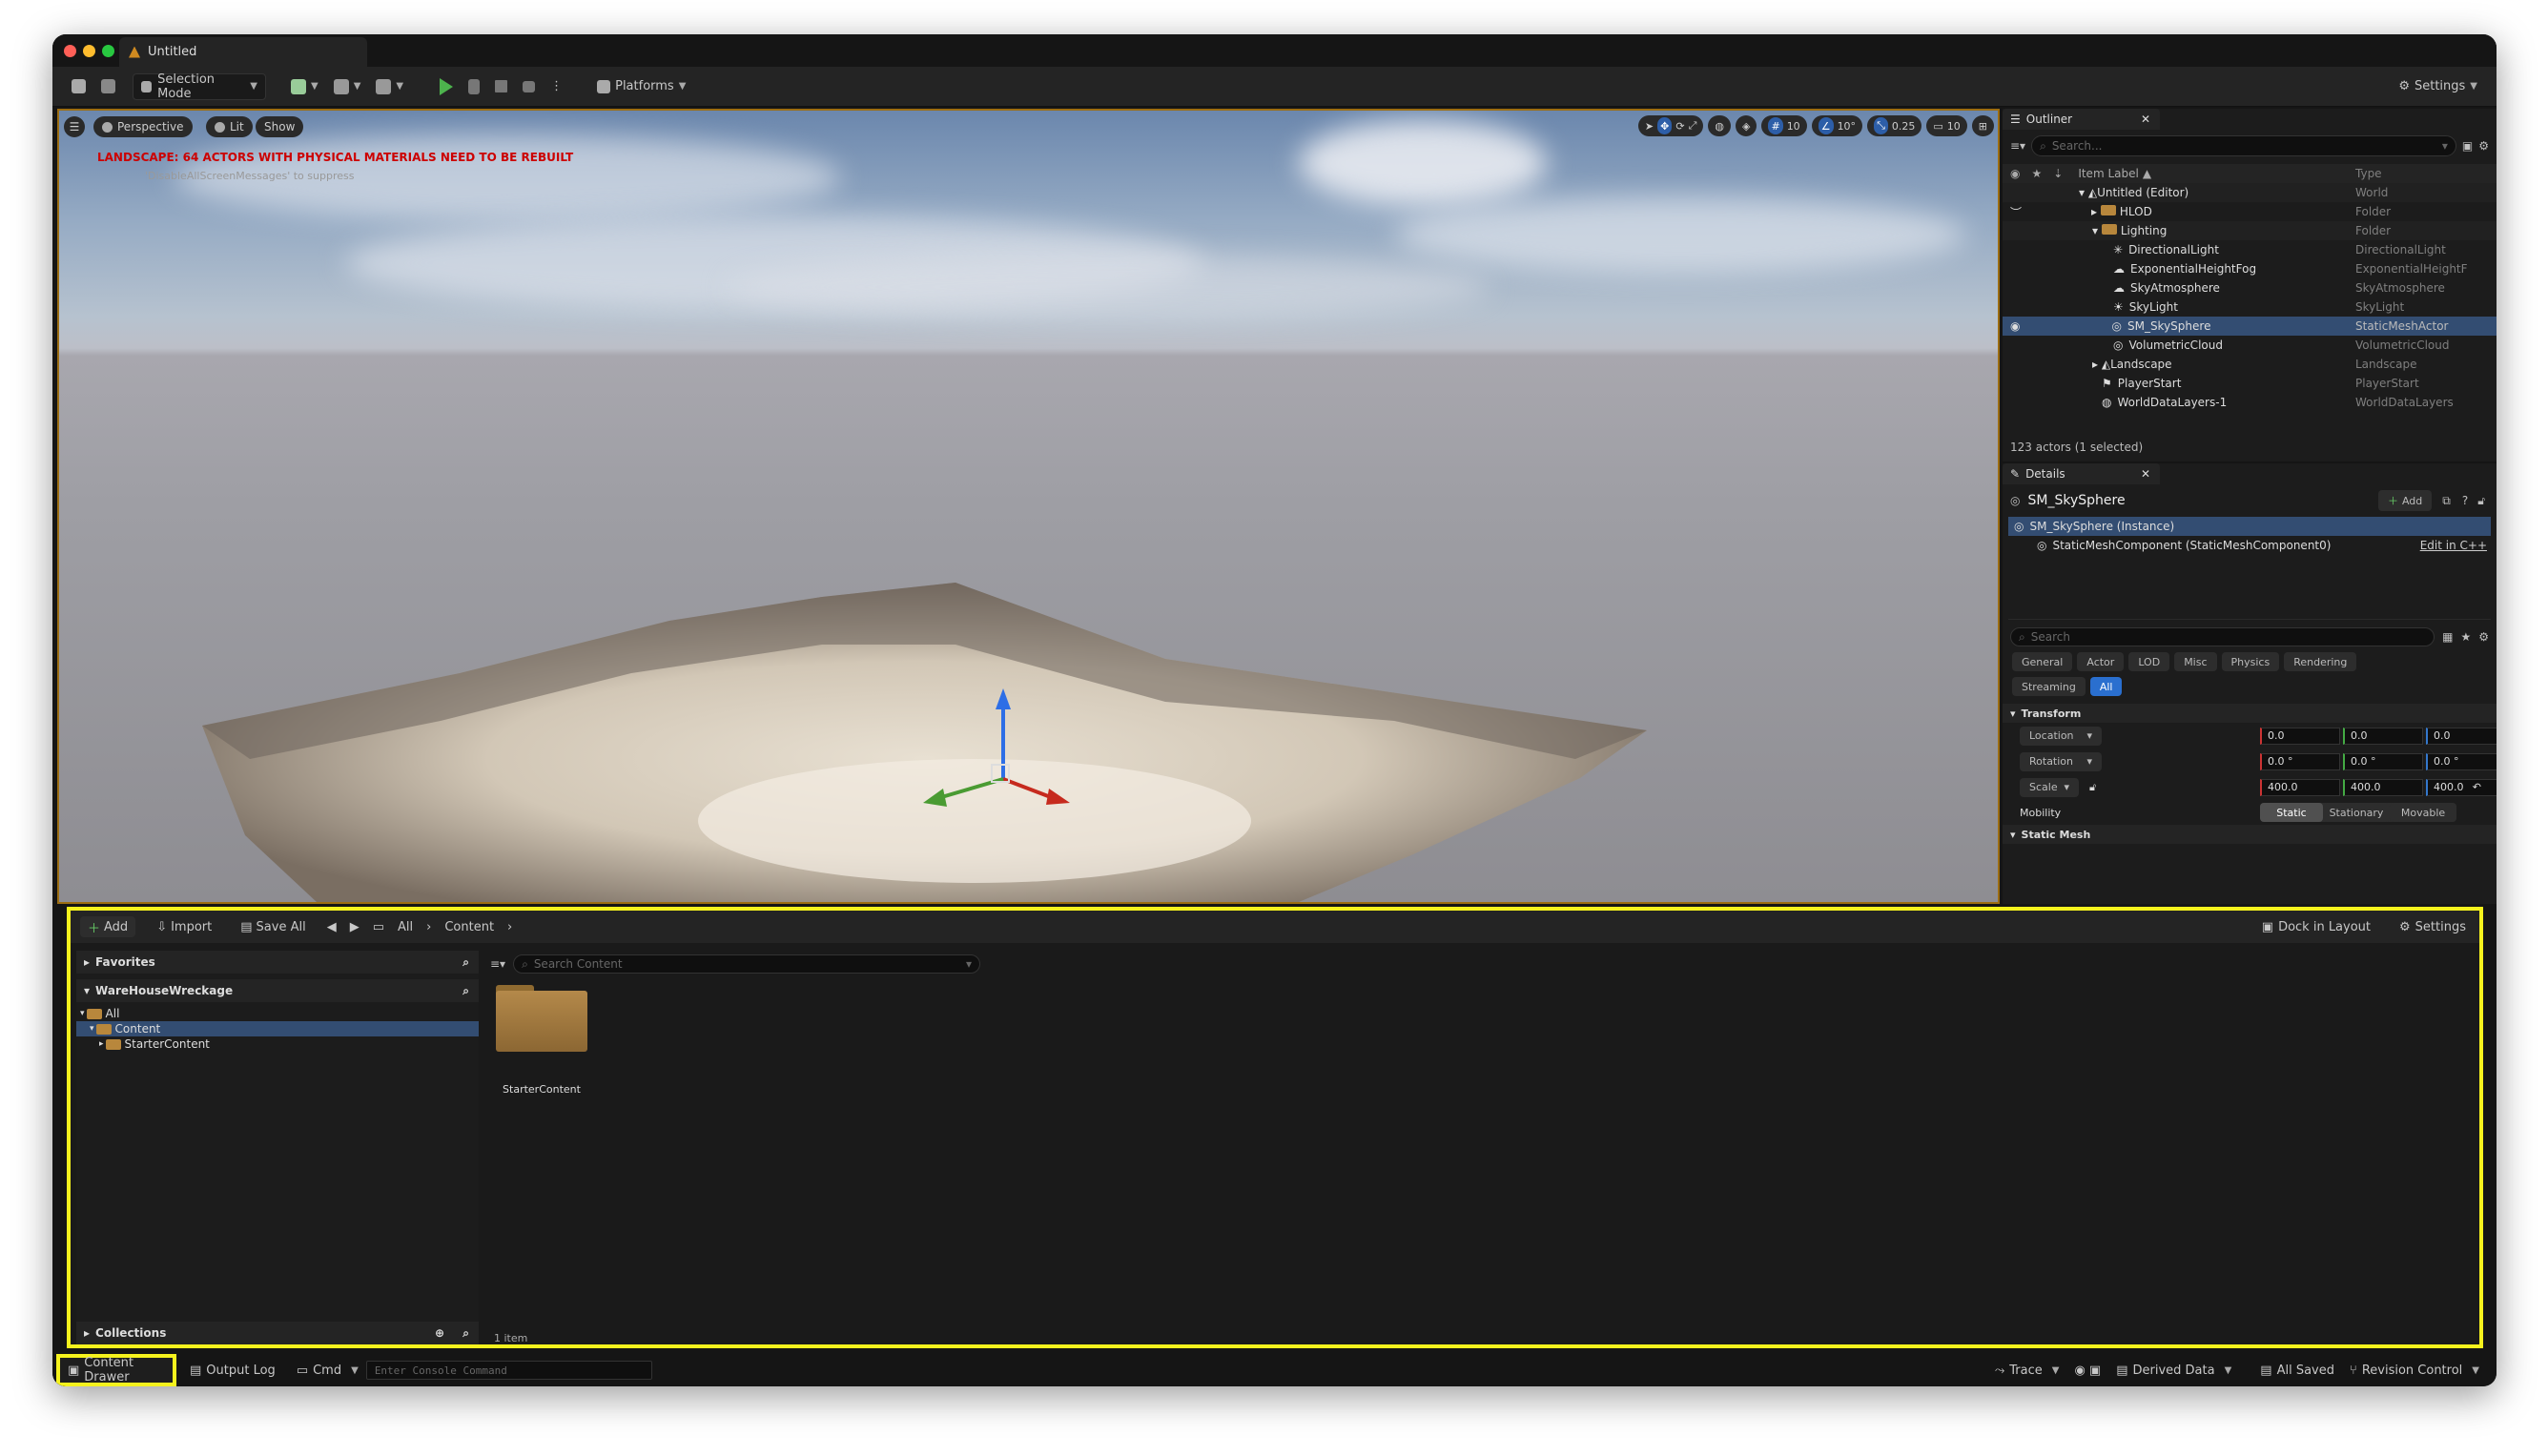 This screenshot has height=1456, width=2548. What do you see at coordinates (2447, 637) in the screenshot?
I see `table-view-icon: ▦` at bounding box center [2447, 637].